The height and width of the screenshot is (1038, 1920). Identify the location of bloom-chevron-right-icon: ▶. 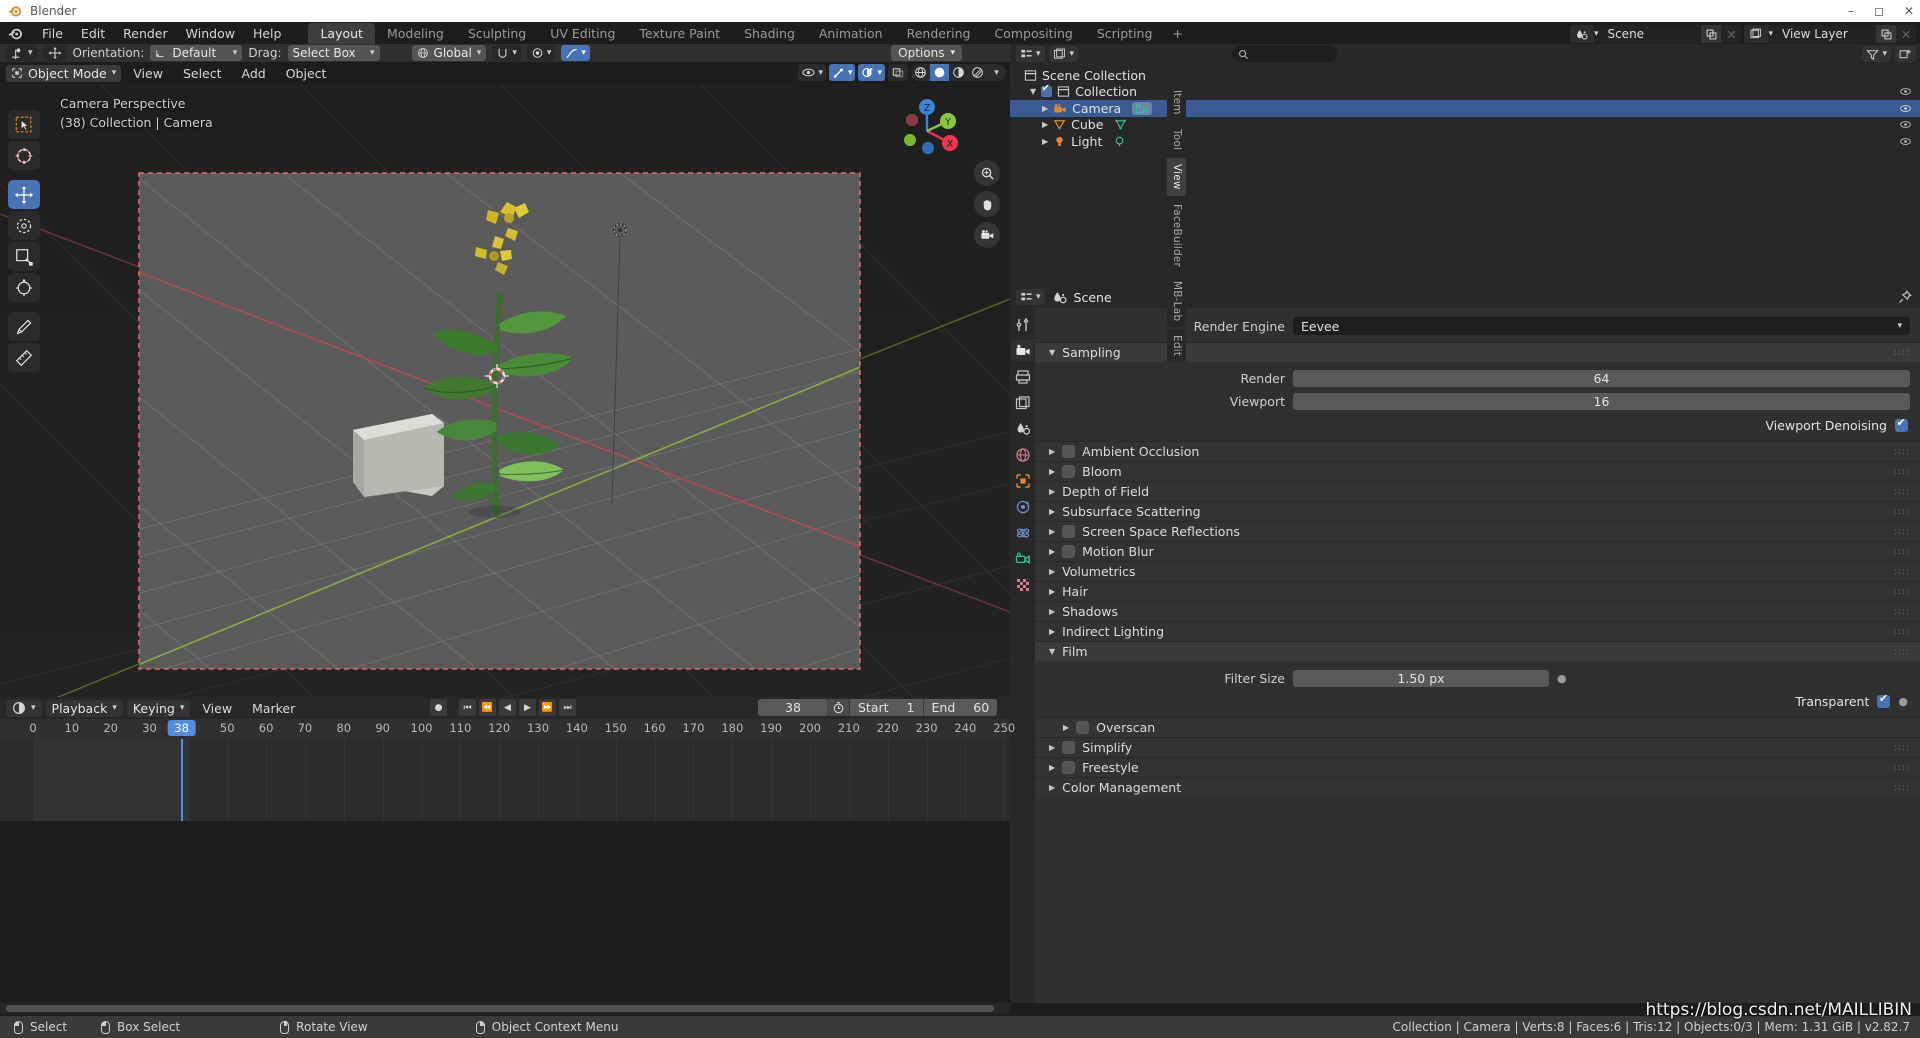
(1052, 471).